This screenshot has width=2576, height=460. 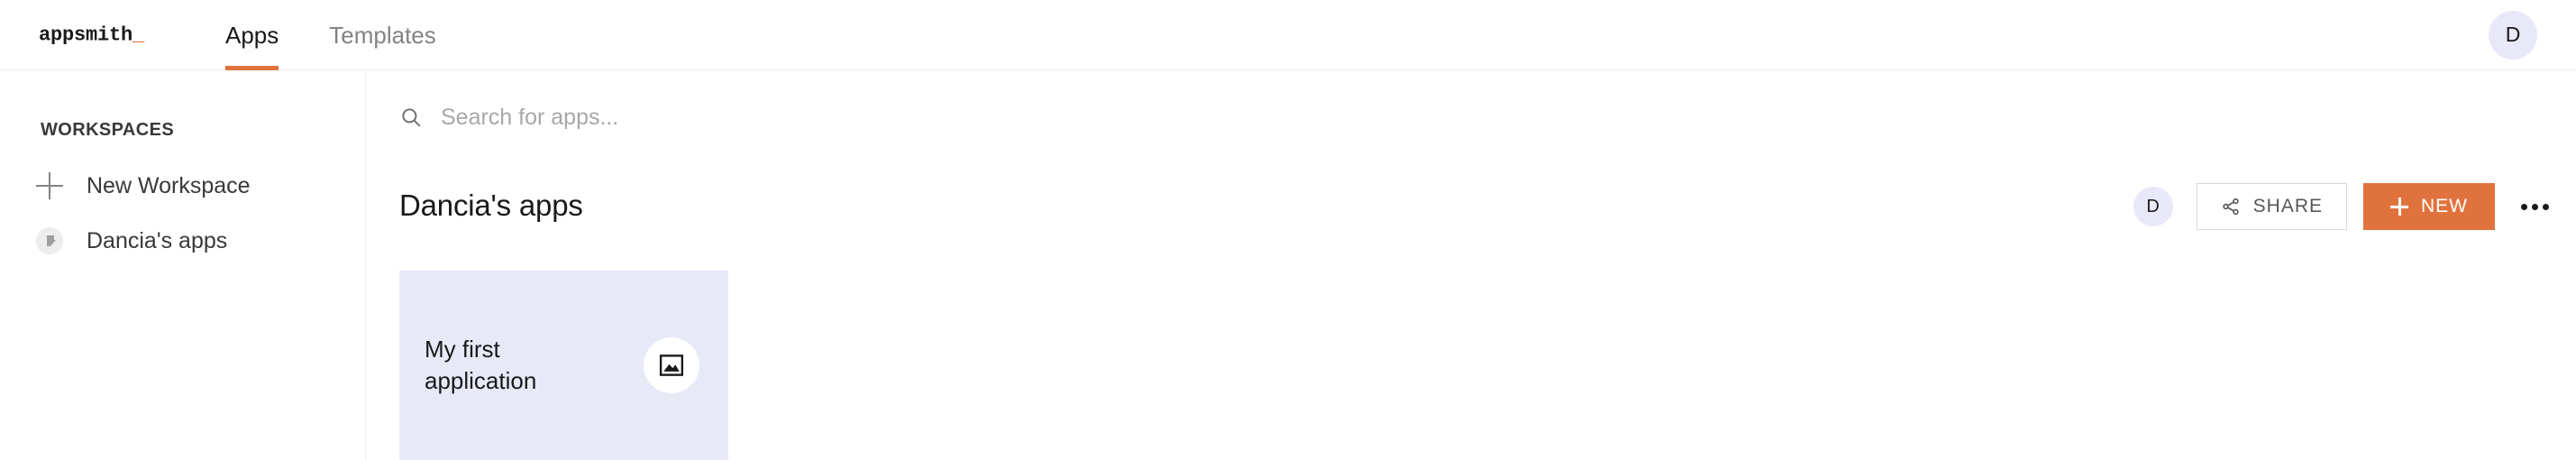 What do you see at coordinates (481, 364) in the screenshot?
I see `application-card-name: My first application` at bounding box center [481, 364].